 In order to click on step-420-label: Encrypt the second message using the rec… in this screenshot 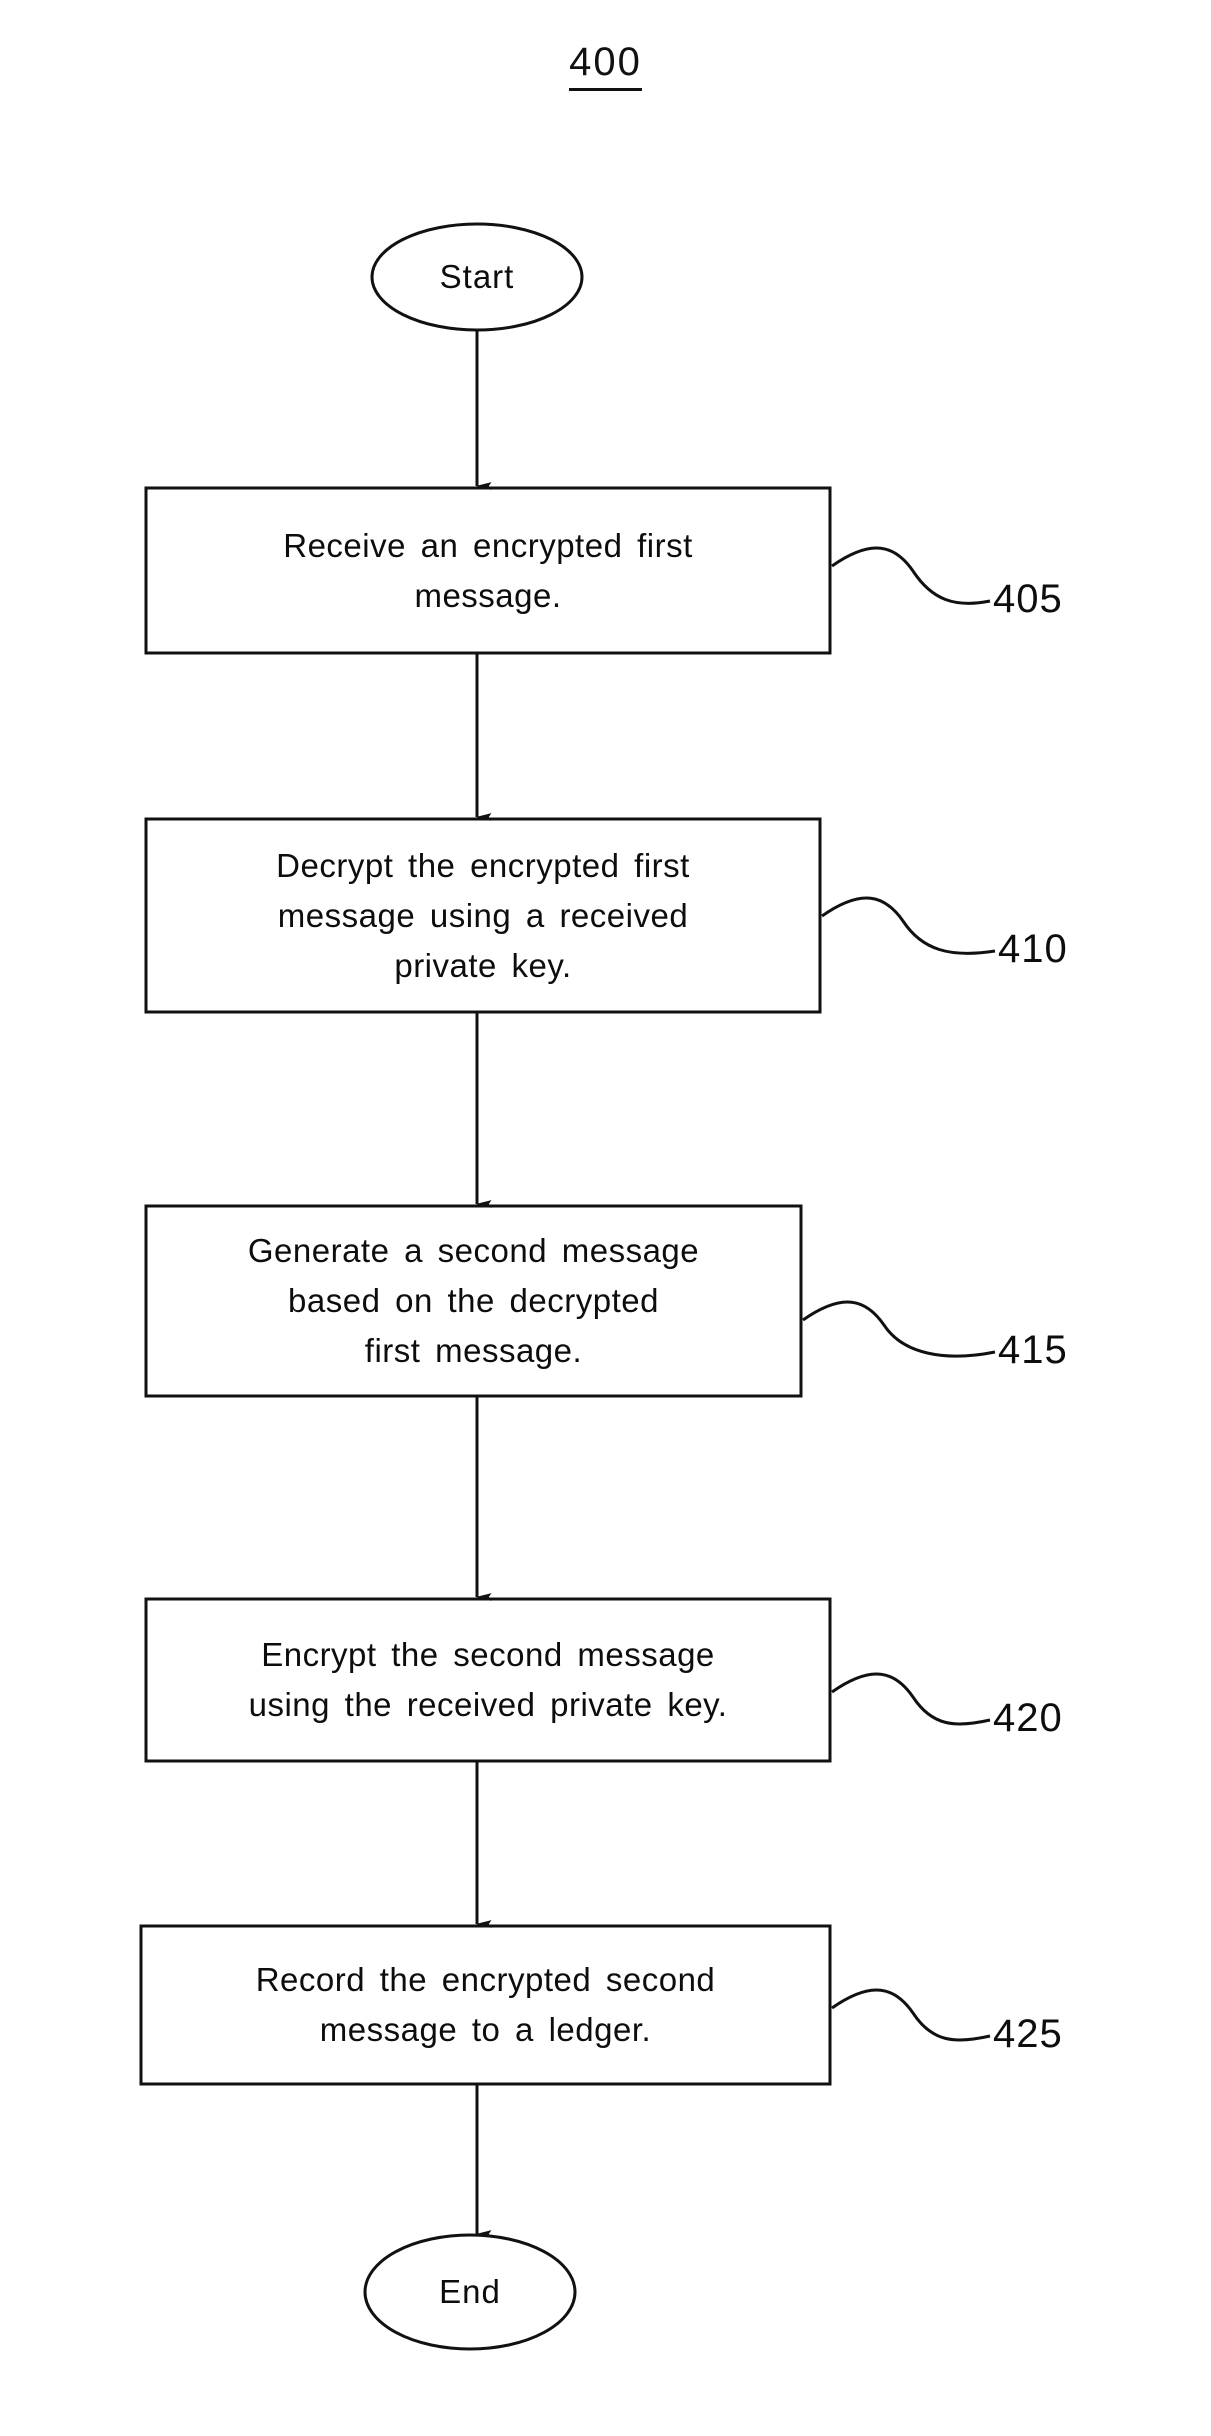, I will do `click(488, 1679)`.